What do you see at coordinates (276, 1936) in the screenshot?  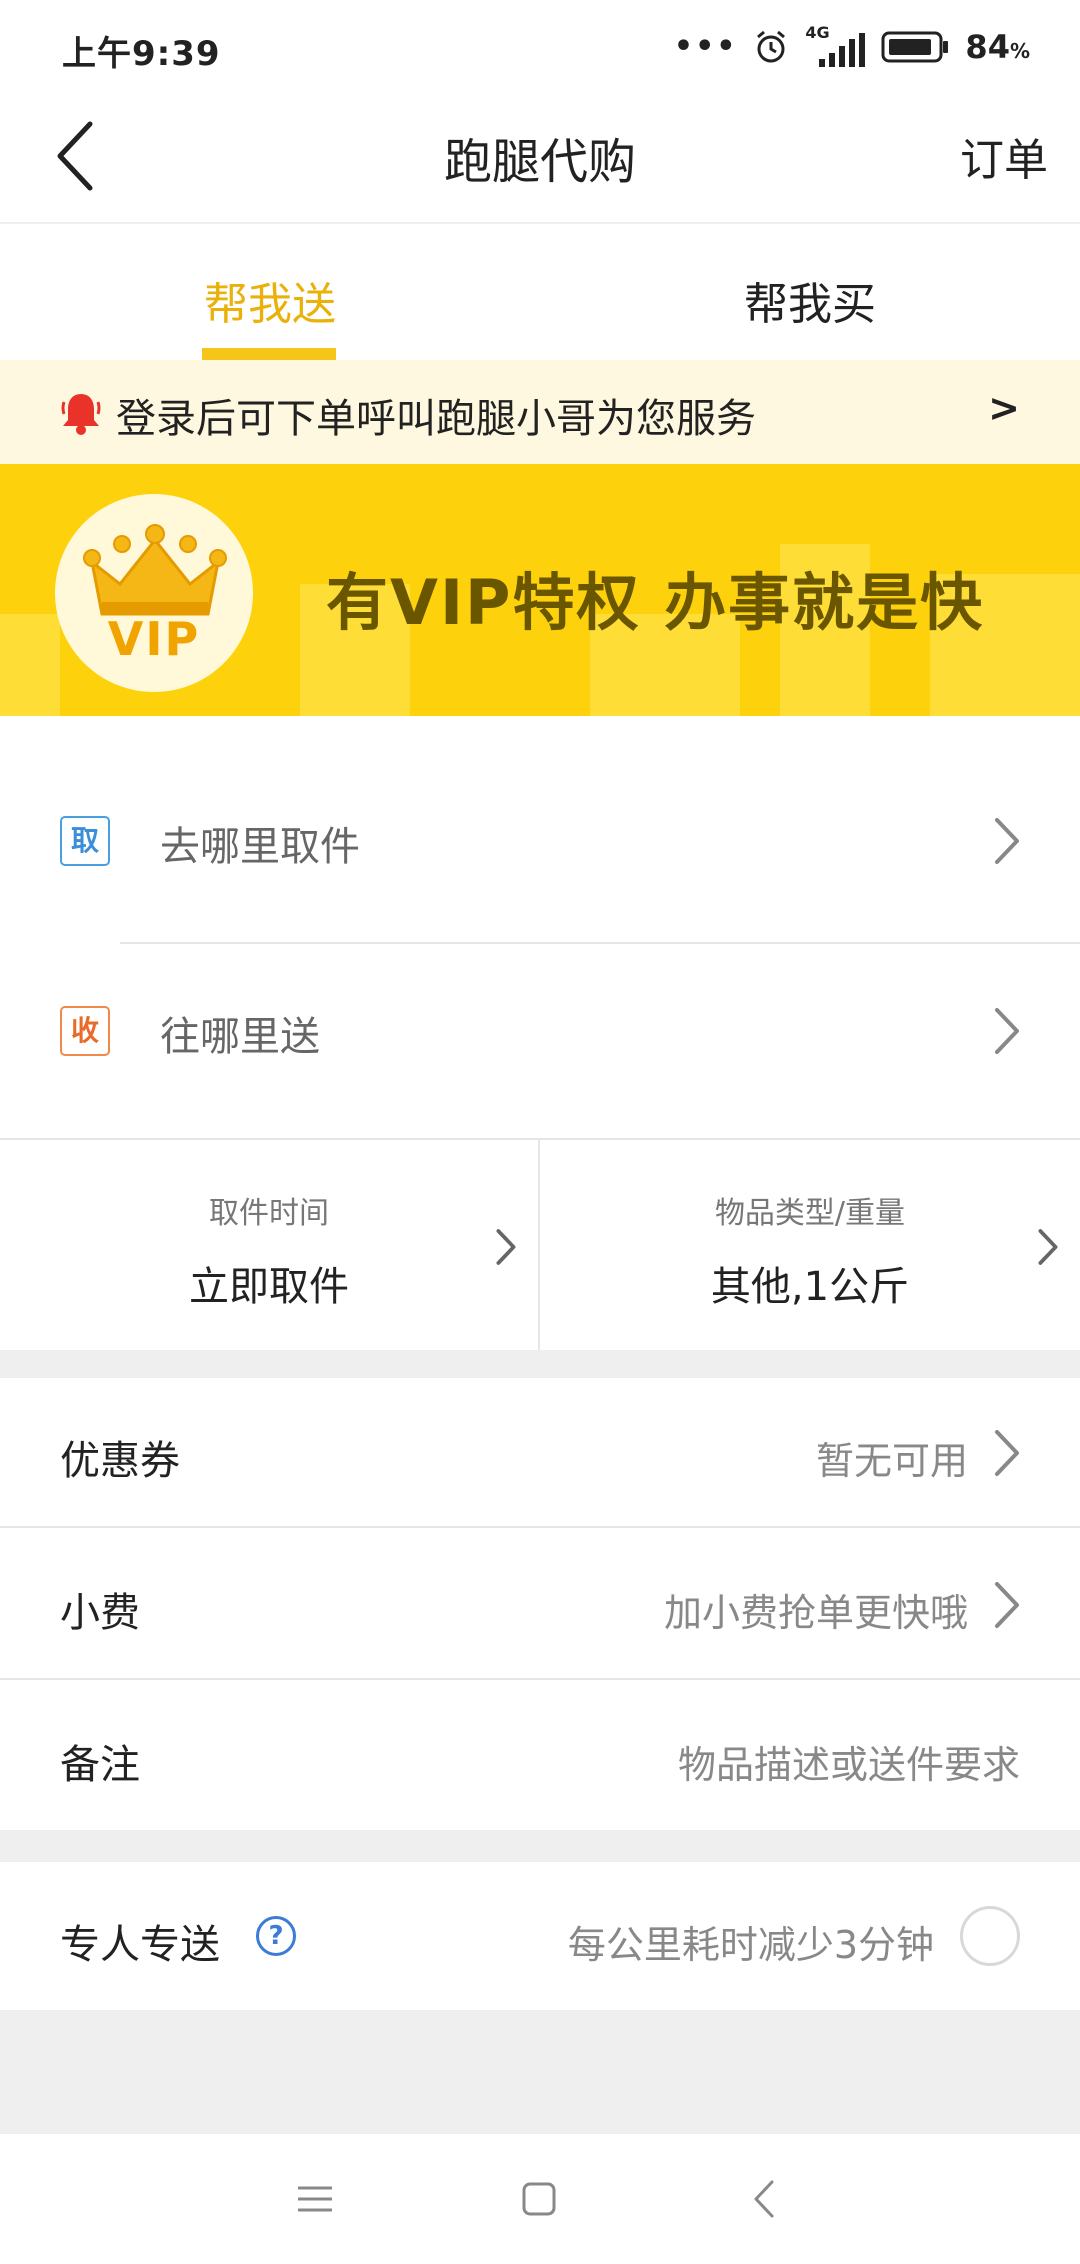 I see `help-icon: ?` at bounding box center [276, 1936].